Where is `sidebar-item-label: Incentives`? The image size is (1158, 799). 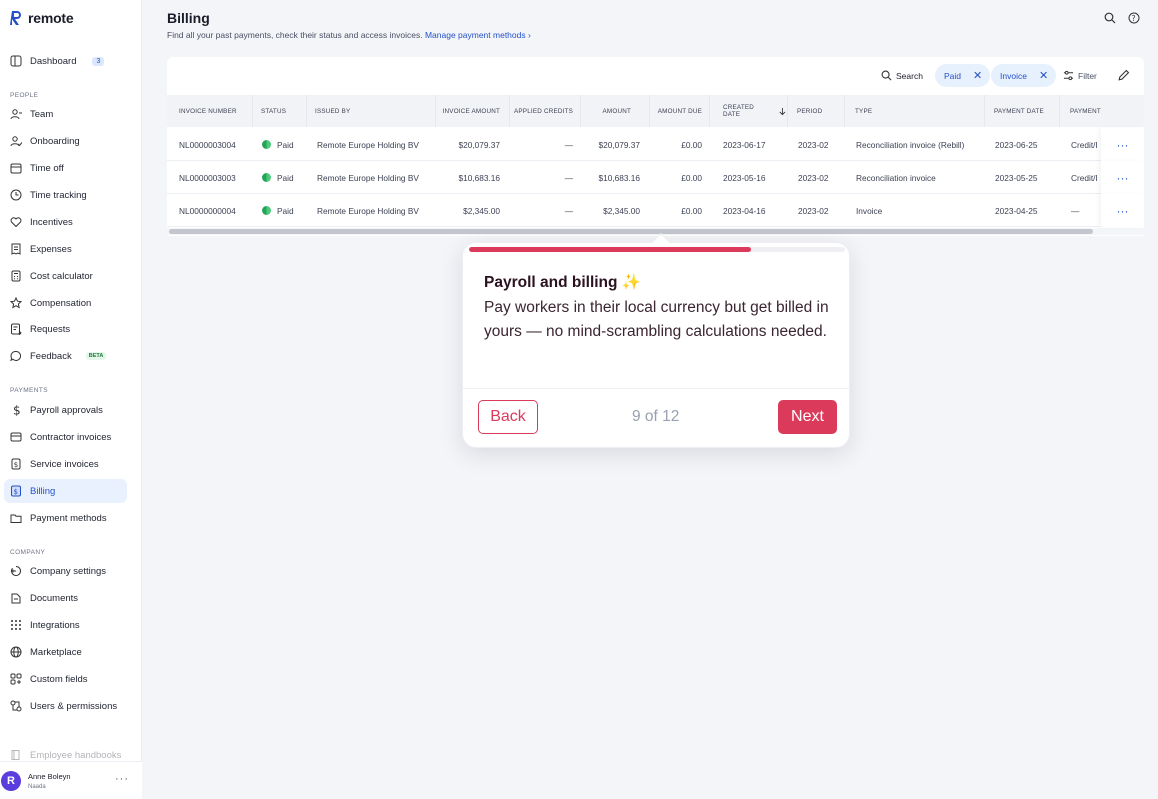
sidebar-item-label: Incentives is located at coordinates (51, 222).